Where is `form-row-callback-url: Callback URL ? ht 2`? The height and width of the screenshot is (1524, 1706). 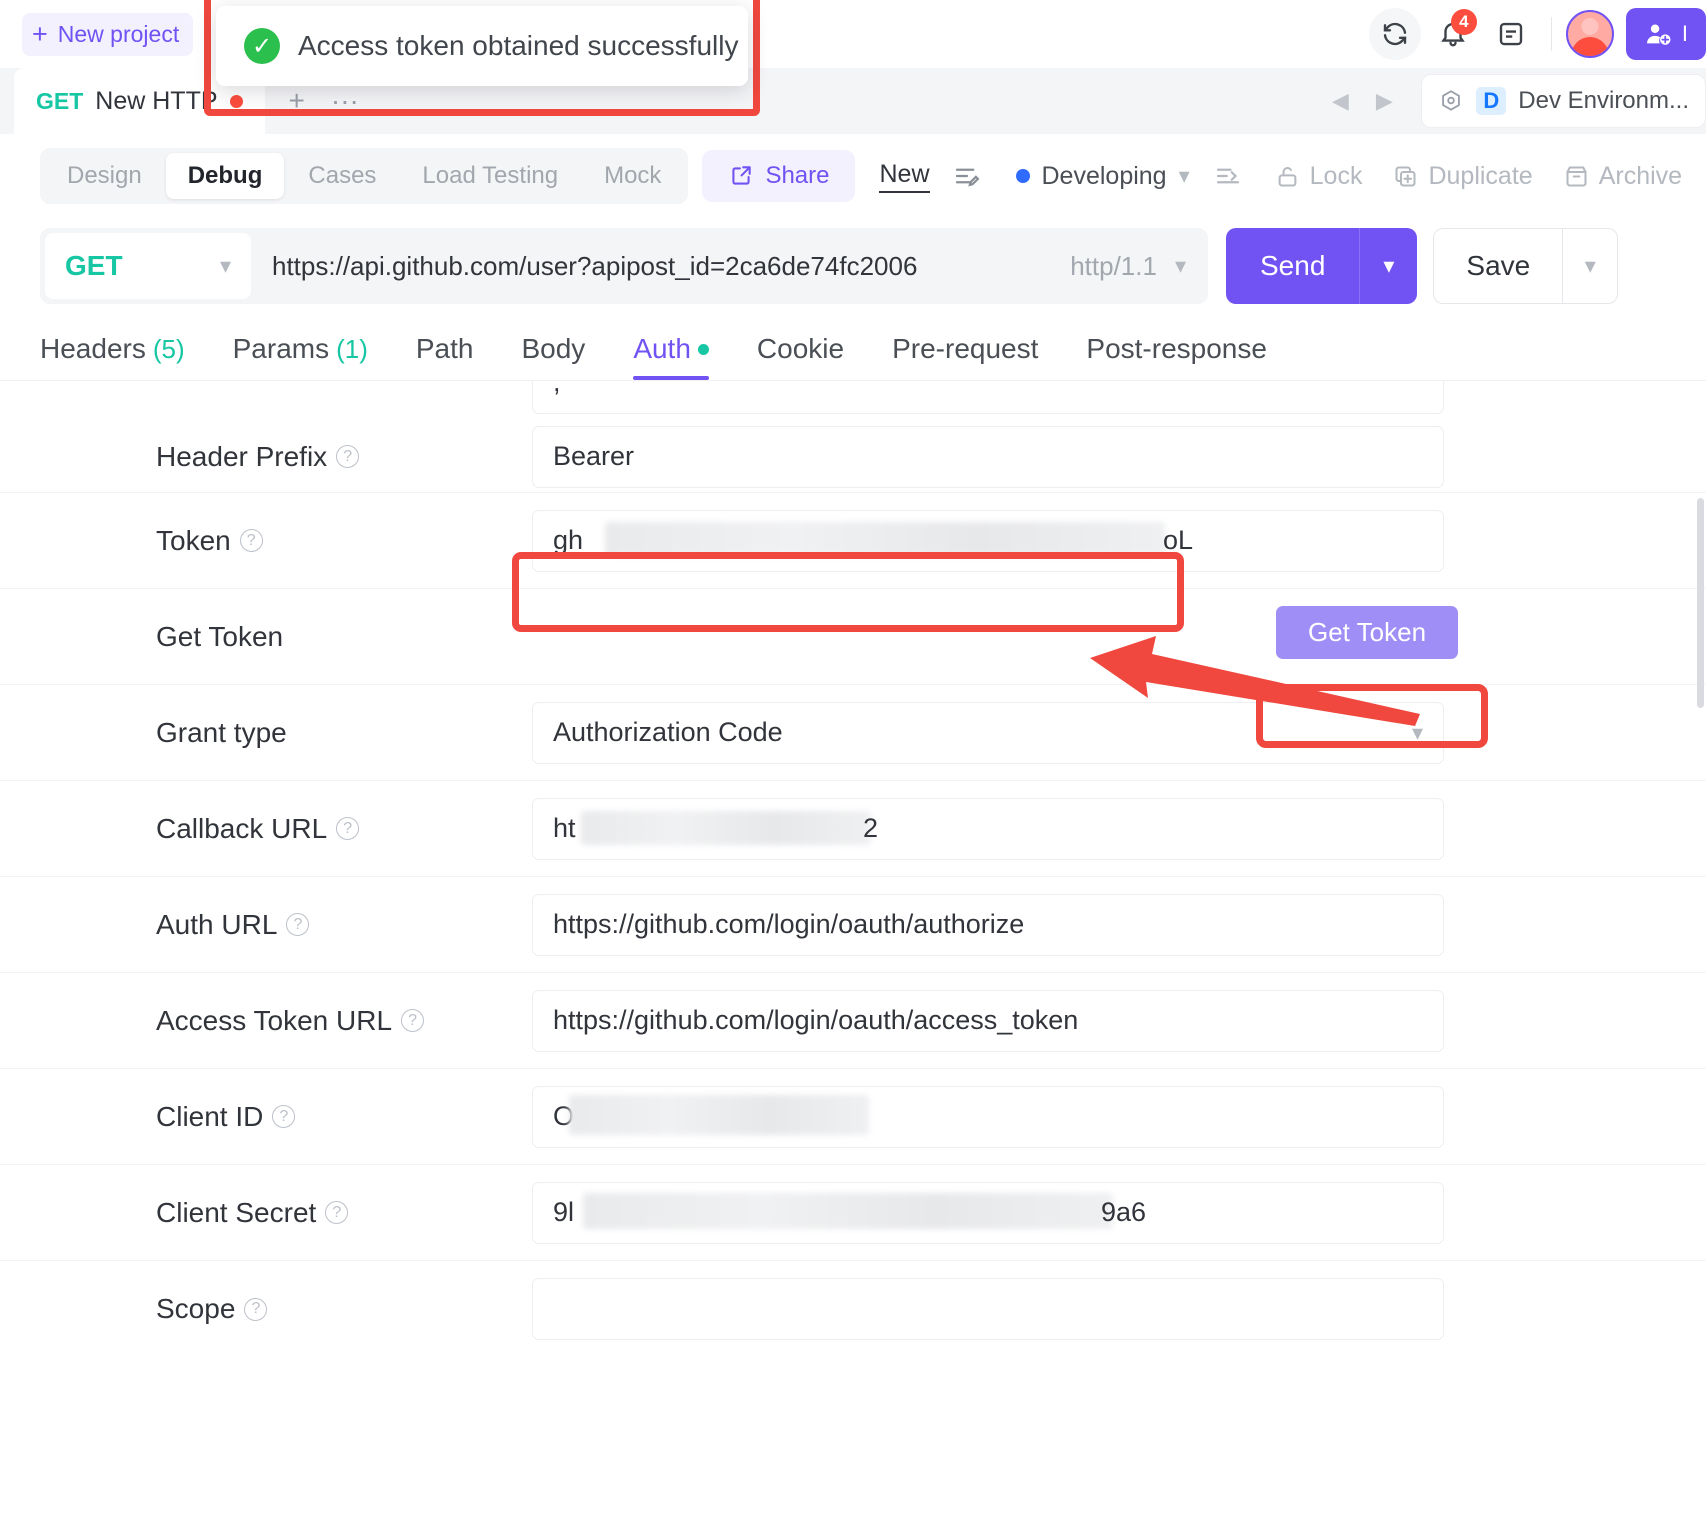 form-row-callback-url: Callback URL ? ht 2 is located at coordinates (853, 829).